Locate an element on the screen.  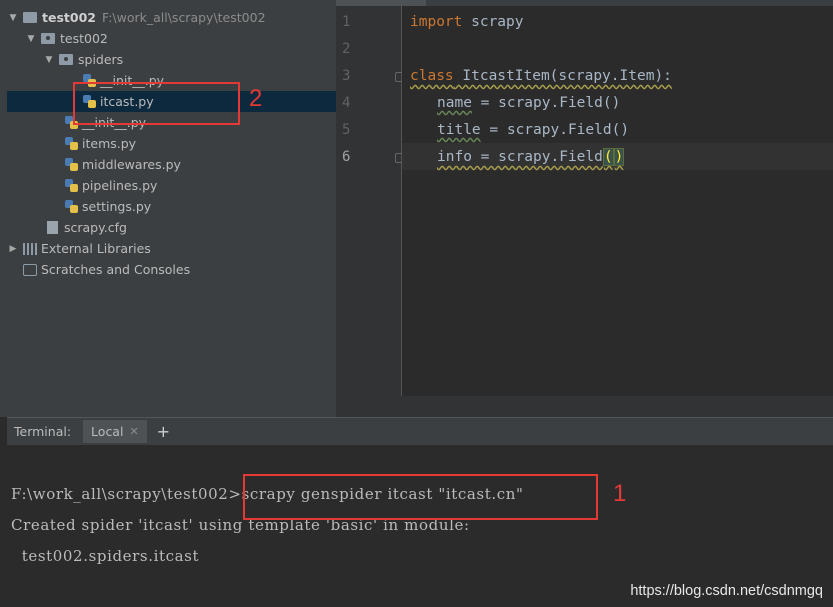
config-file-icon is located at coordinates (52, 227).